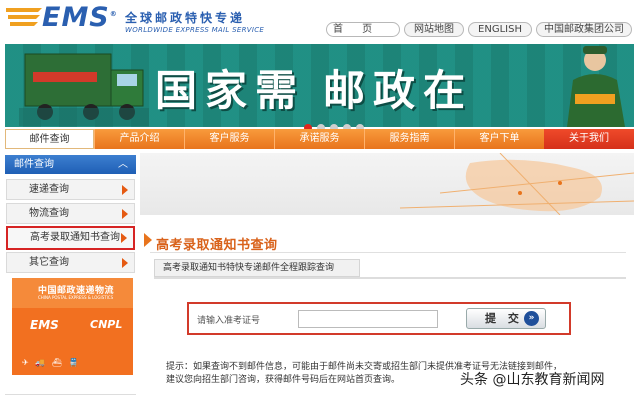  I want to click on exam-number-label: 请输入准考证号, so click(229, 321).